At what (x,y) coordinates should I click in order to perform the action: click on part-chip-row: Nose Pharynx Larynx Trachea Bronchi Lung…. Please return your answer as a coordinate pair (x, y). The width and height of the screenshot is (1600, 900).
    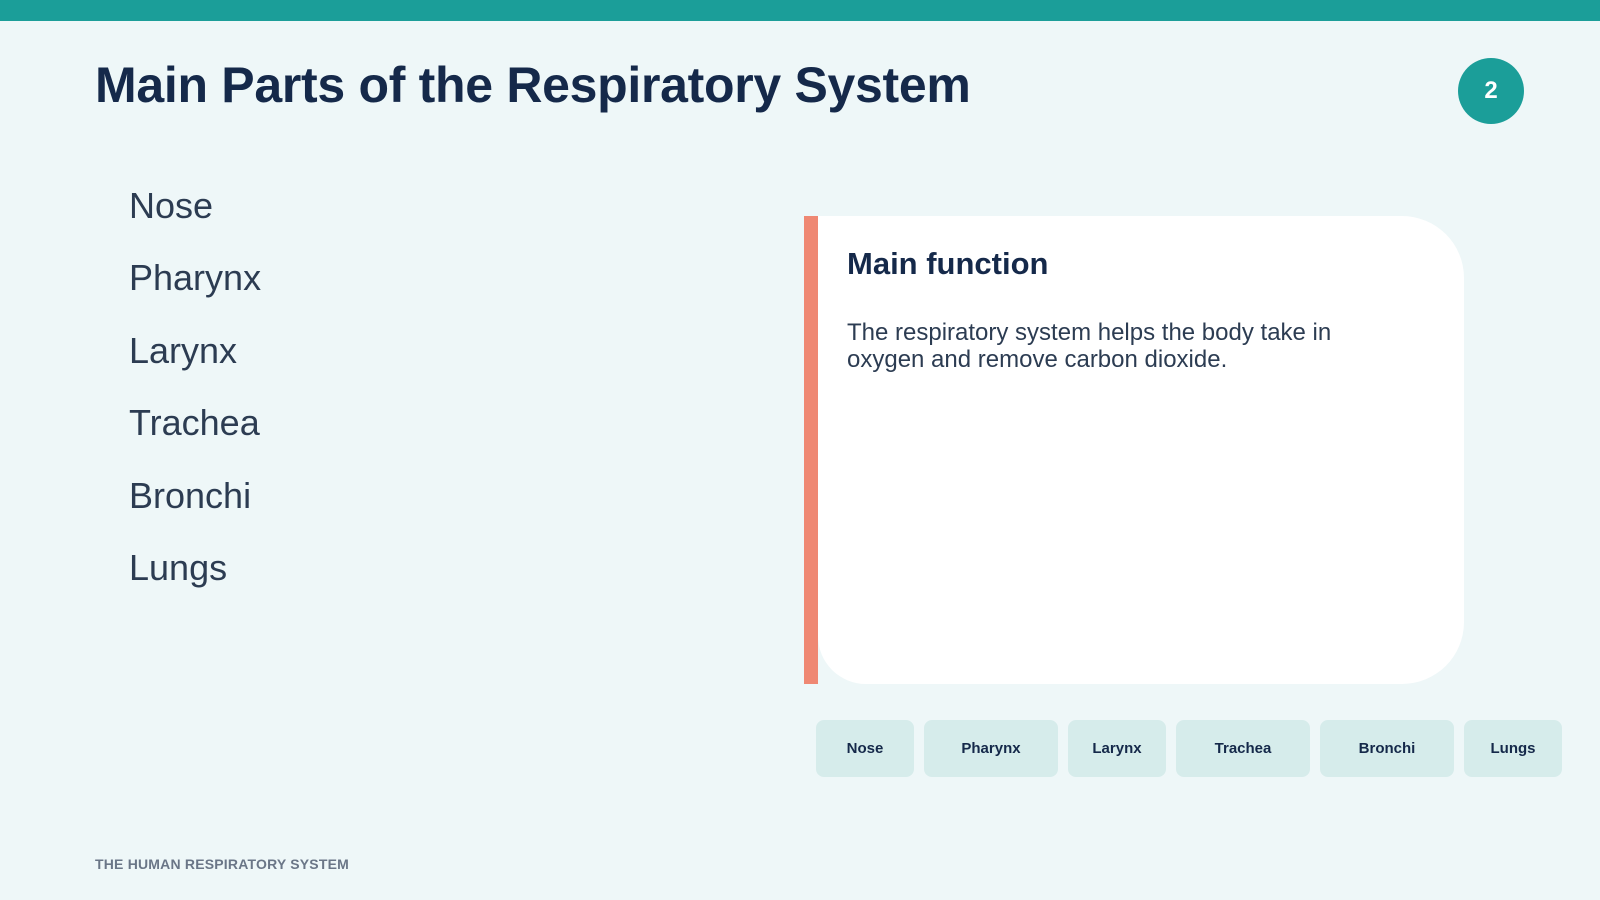
    Looking at the image, I should click on (1189, 748).